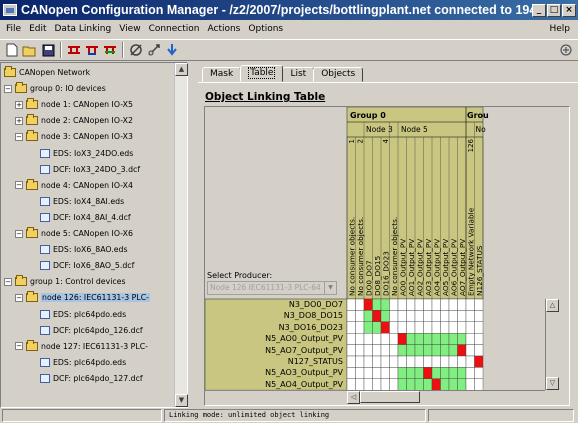 The height and width of the screenshot is (423, 578). What do you see at coordinates (48, 50) in the screenshot?
I see `save-icon` at bounding box center [48, 50].